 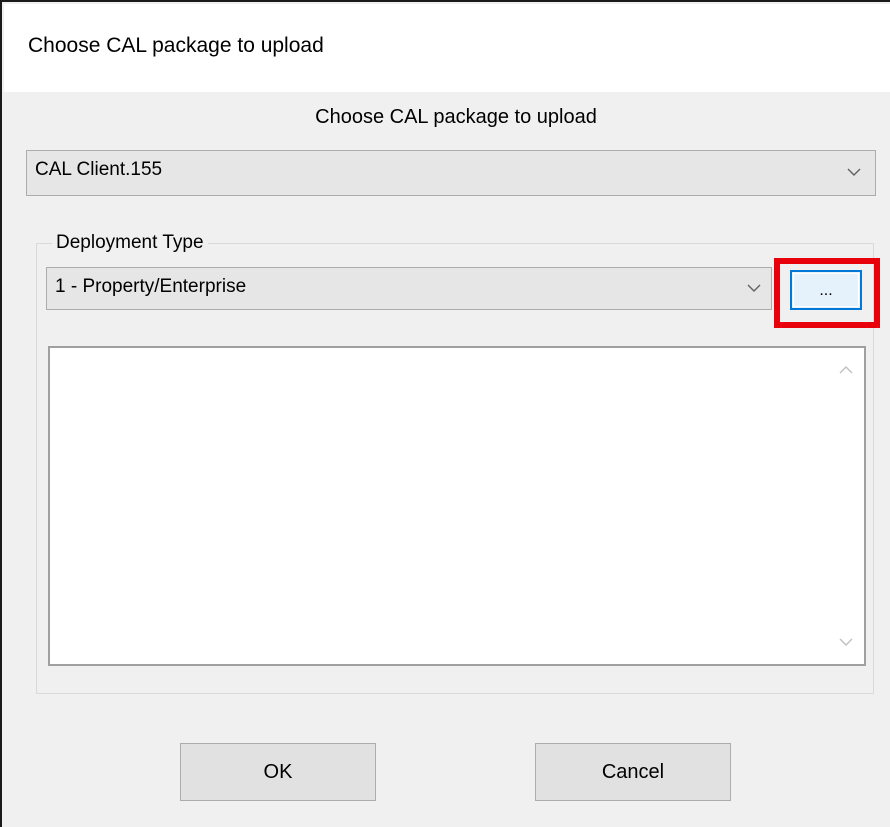 What do you see at coordinates (633, 772) in the screenshot?
I see `cancel-button: Cancel` at bounding box center [633, 772].